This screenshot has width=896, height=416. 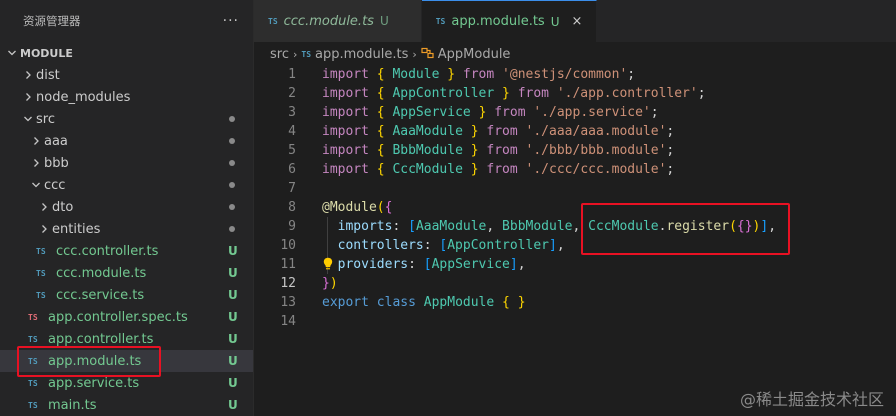 I want to click on code-text: export class AppModule { }, so click(x=424, y=302).